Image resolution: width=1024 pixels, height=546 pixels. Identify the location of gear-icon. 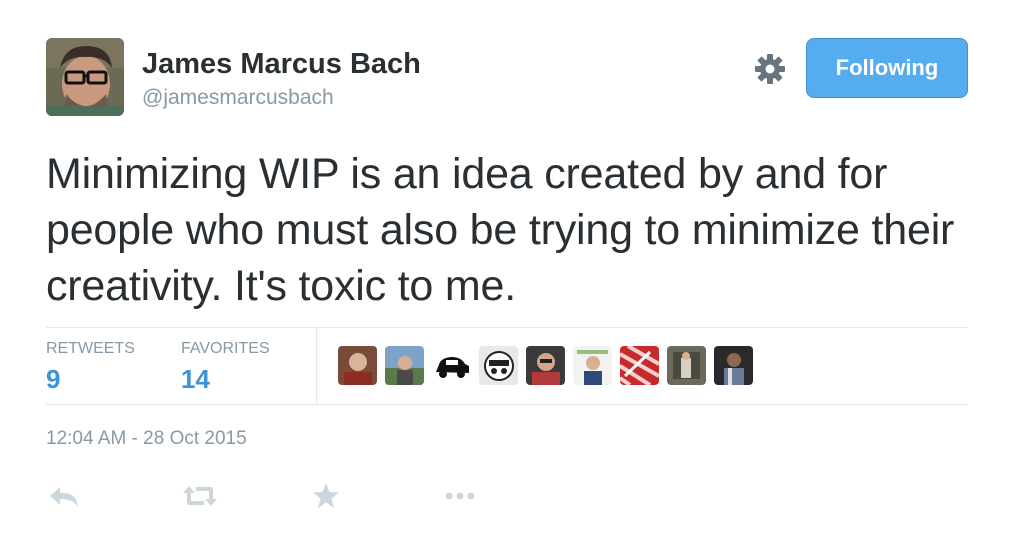
(770, 69).